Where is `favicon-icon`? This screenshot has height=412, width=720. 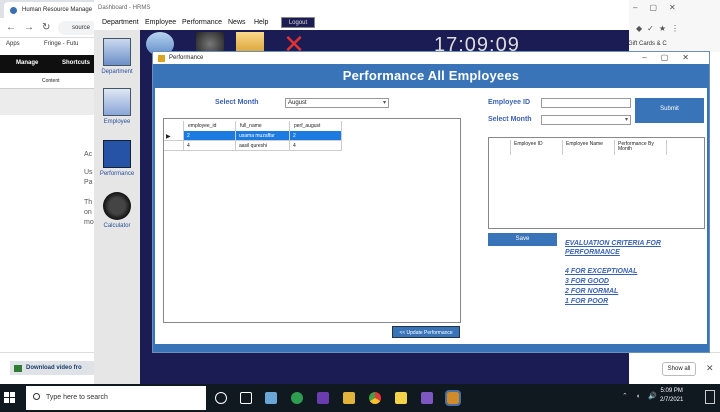
favicon-icon is located at coordinates (13, 10).